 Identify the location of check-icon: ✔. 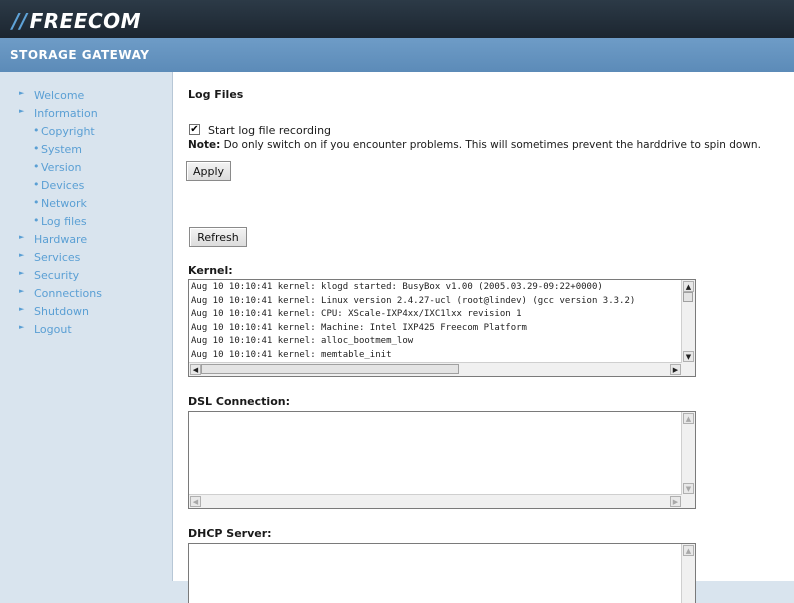
(194, 129).